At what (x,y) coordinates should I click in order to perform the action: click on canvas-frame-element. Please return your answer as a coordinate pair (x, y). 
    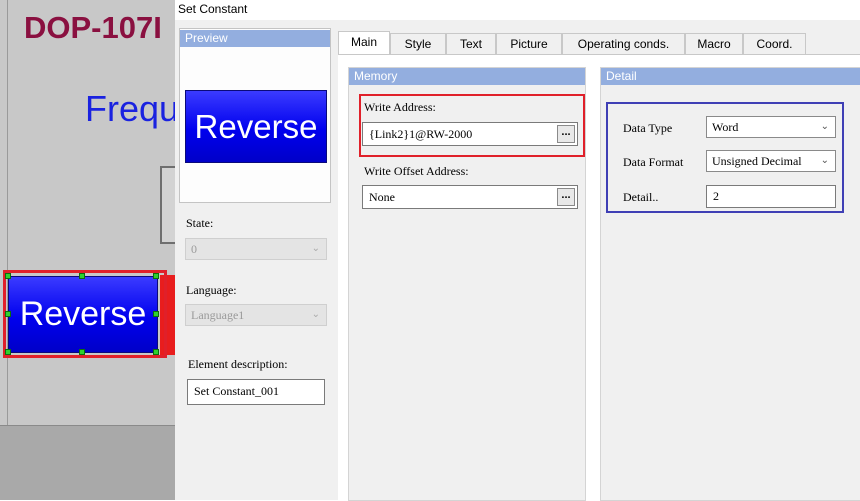
    Looking at the image, I should click on (167, 205).